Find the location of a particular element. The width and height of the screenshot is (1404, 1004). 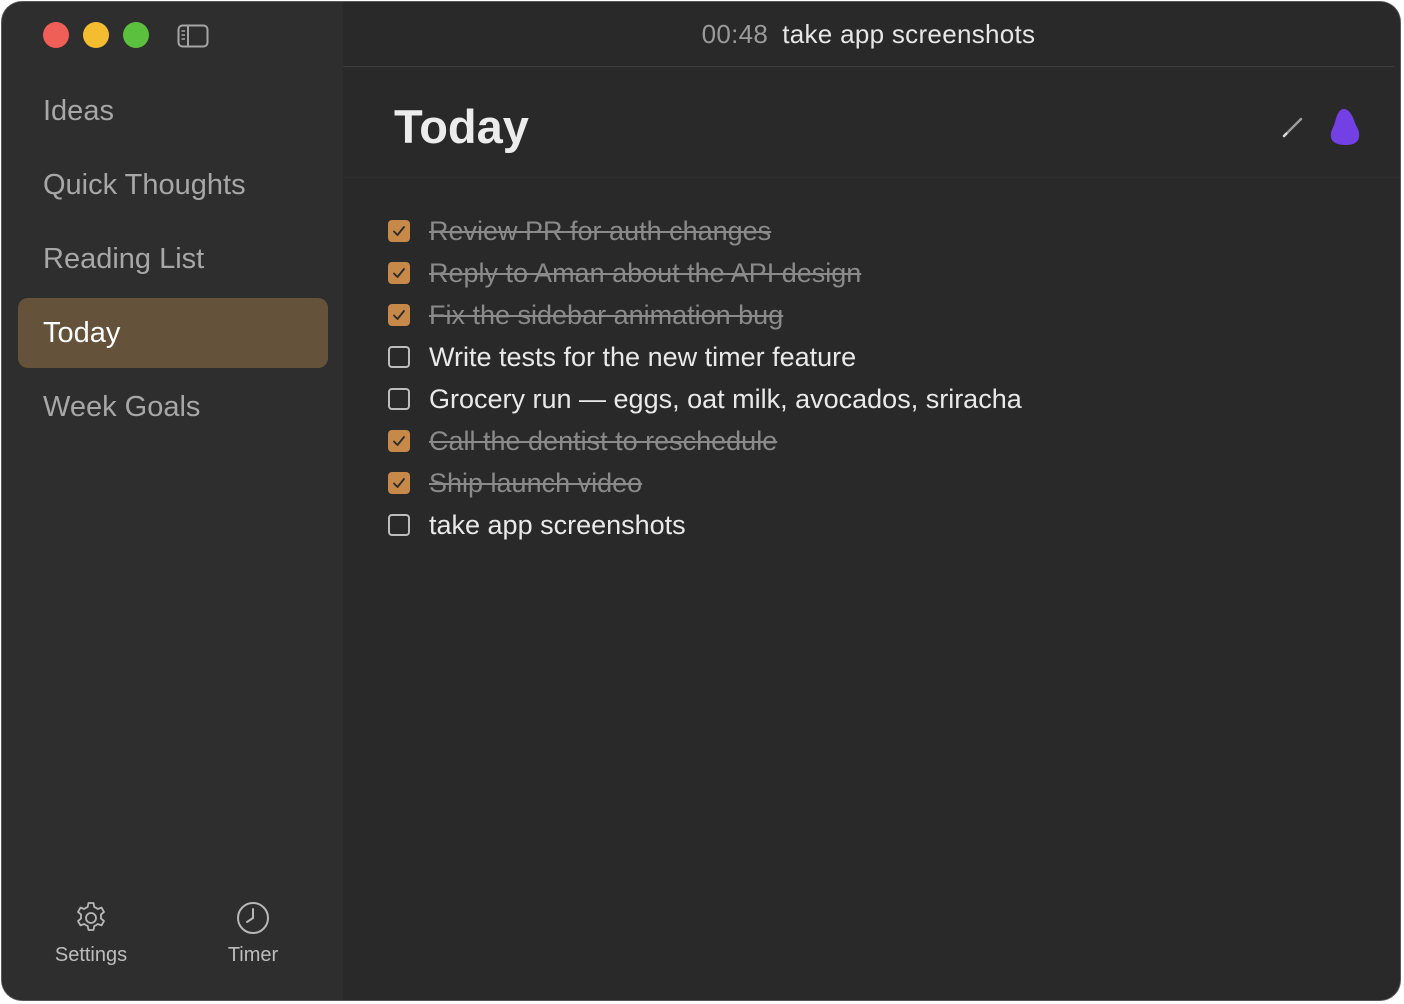

gear-icon is located at coordinates (91, 922).